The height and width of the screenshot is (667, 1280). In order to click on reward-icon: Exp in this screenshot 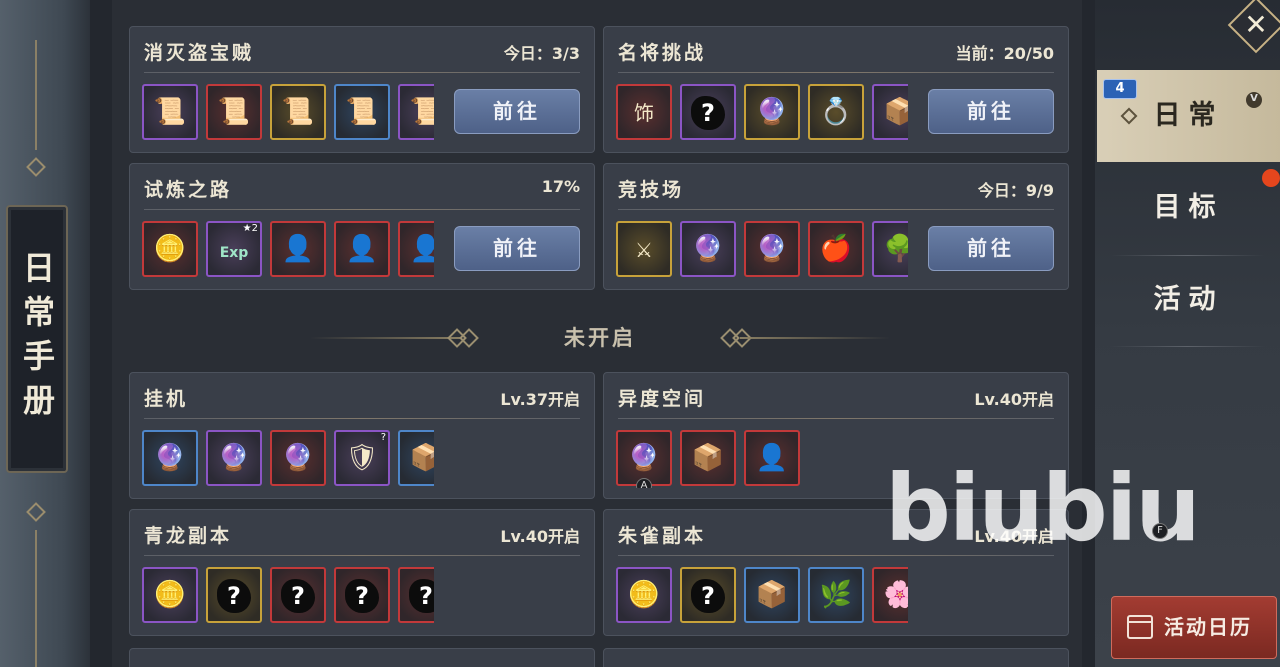, I will do `click(234, 253)`.